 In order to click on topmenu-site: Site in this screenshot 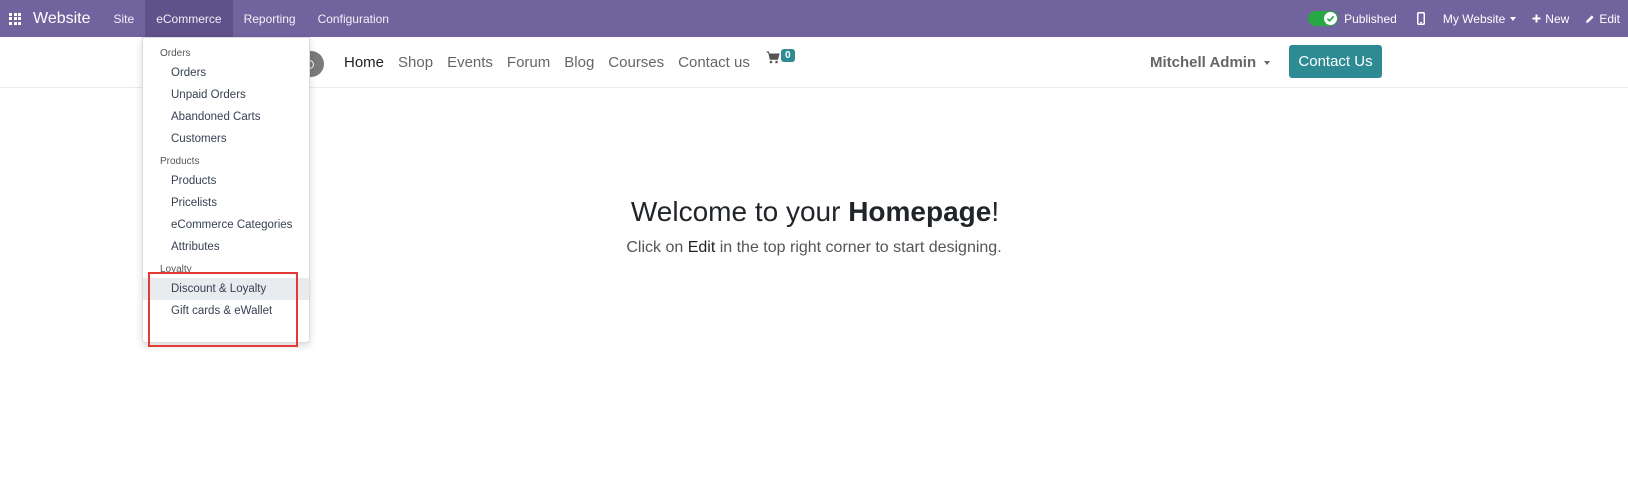, I will do `click(124, 18)`.